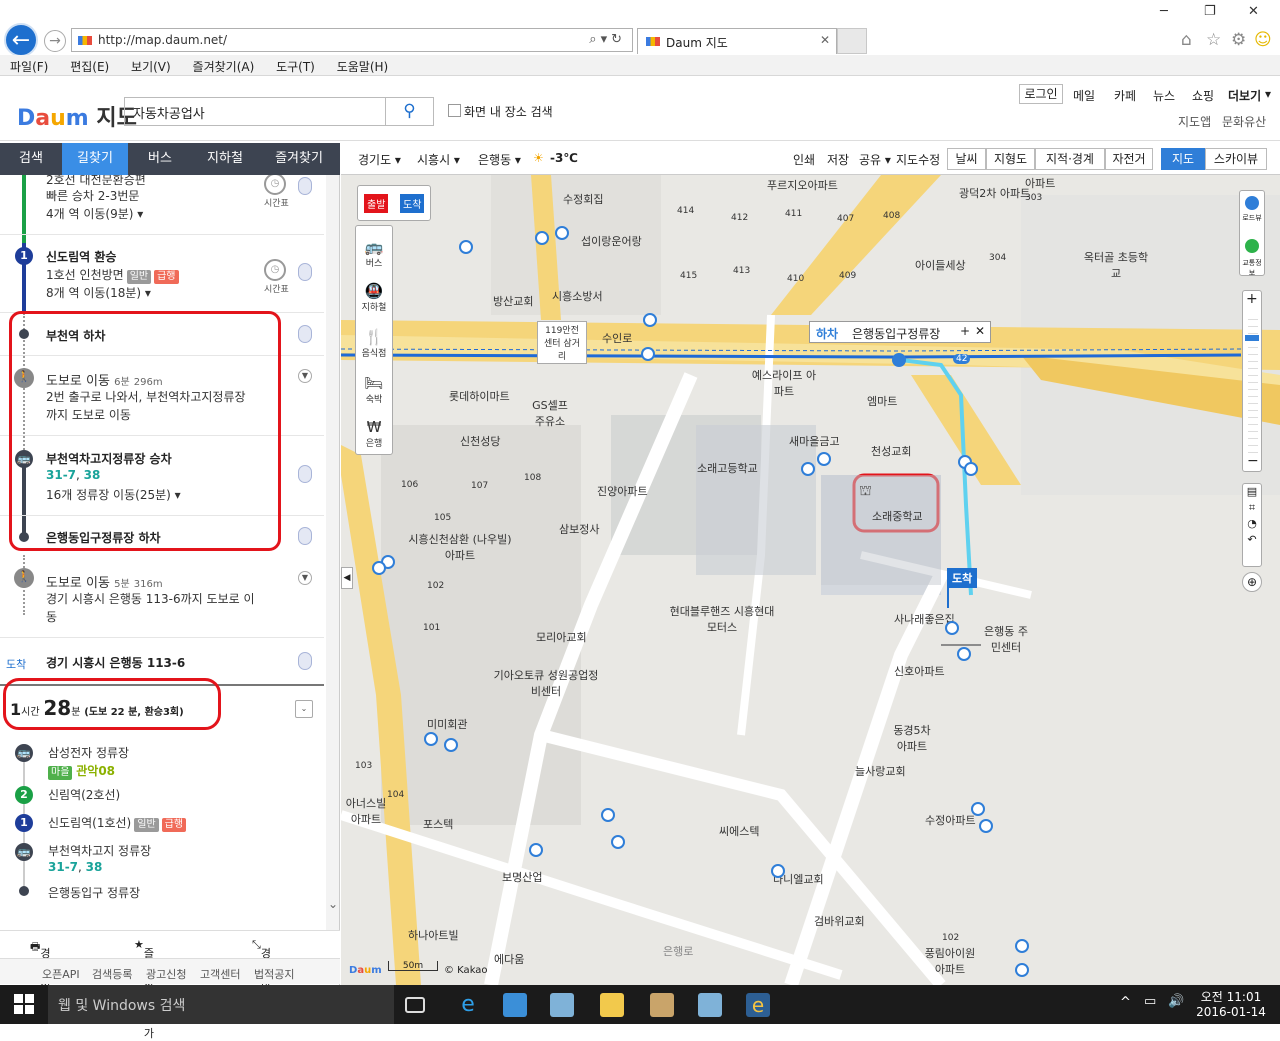 The width and height of the screenshot is (1280, 1041). What do you see at coordinates (144, 989) in the screenshot?
I see `add-favorite-button: ★ 즐겨찾기 추가` at bounding box center [144, 989].